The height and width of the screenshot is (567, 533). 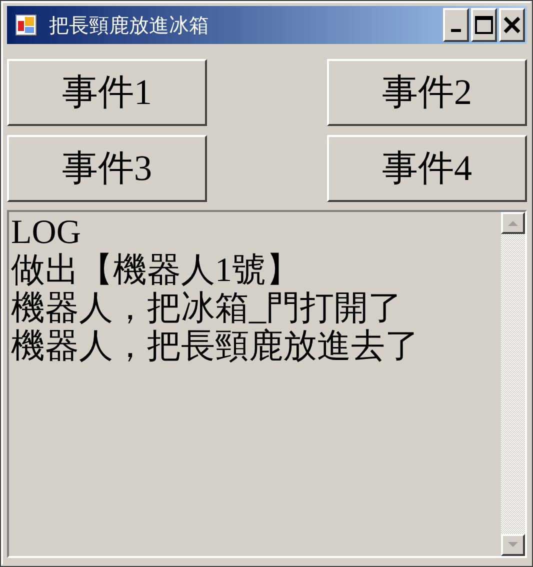 What do you see at coordinates (107, 168) in the screenshot?
I see `event-button: 事件3` at bounding box center [107, 168].